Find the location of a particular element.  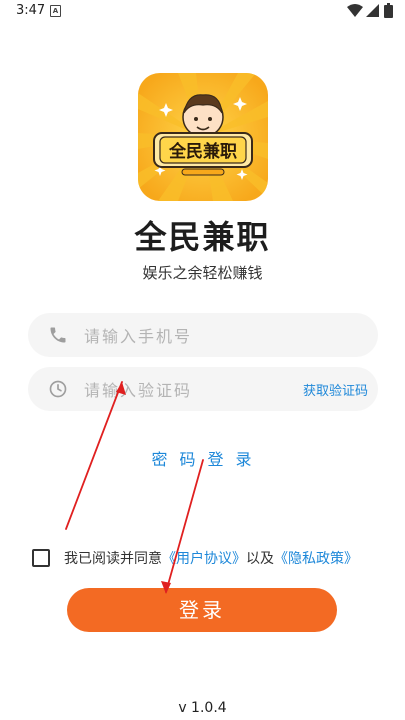

agreement-text: 我已阅读并同意《用户协议》以及《隐私政策》 is located at coordinates (211, 558).